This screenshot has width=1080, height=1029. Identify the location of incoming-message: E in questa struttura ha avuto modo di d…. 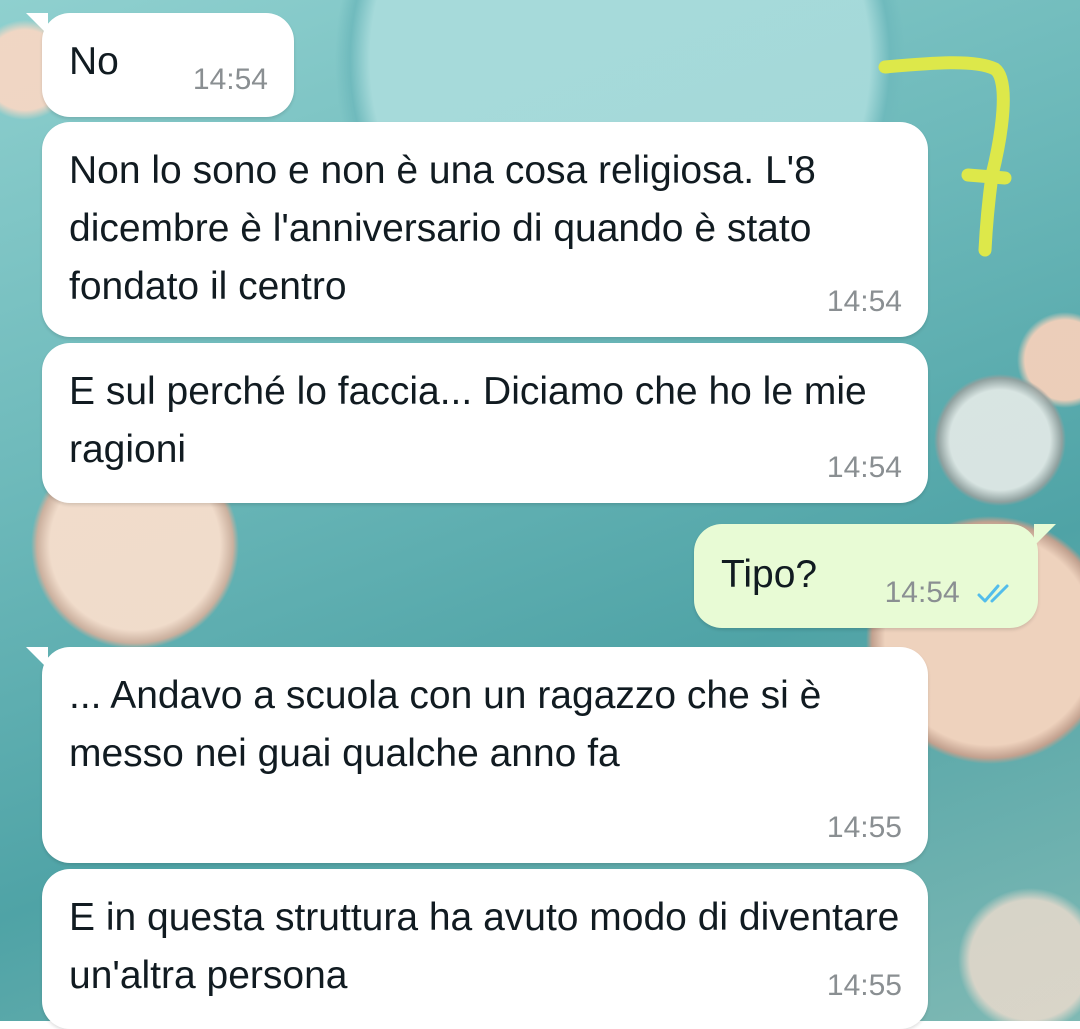
(485, 949).